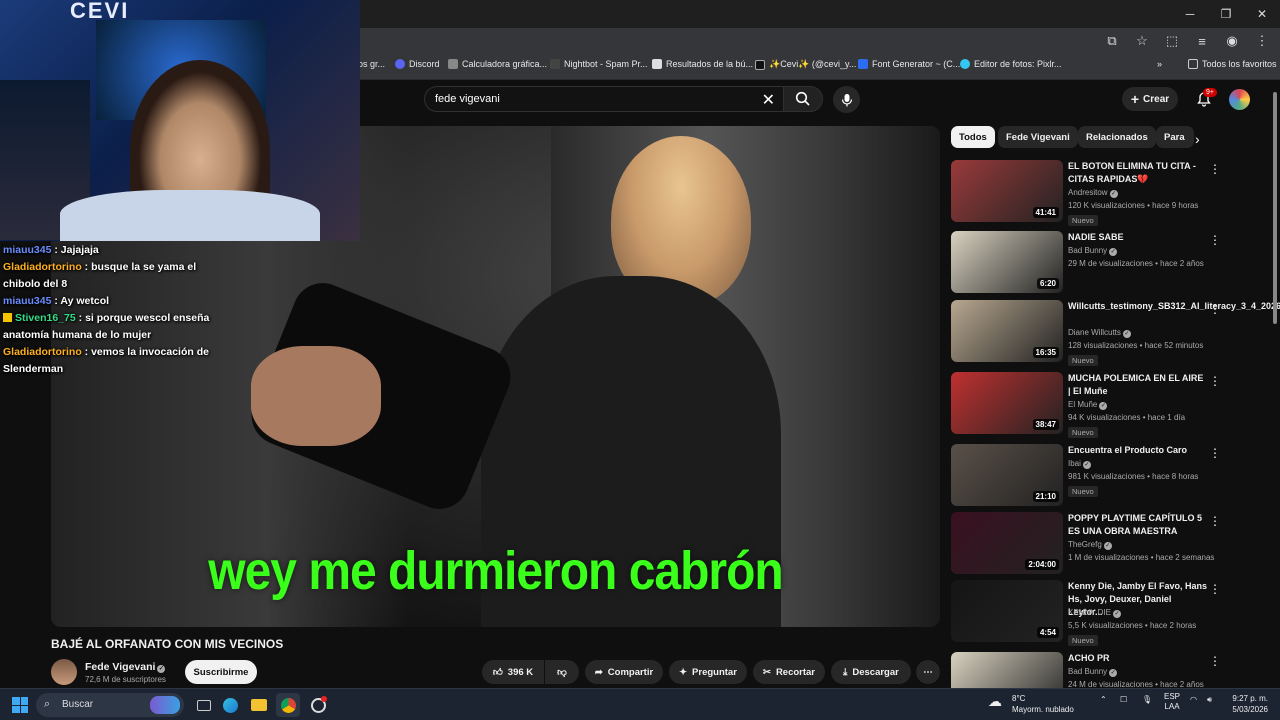  Describe the element at coordinates (125, 667) in the screenshot. I see `channel-name: Fede Vigevani ✓` at that location.